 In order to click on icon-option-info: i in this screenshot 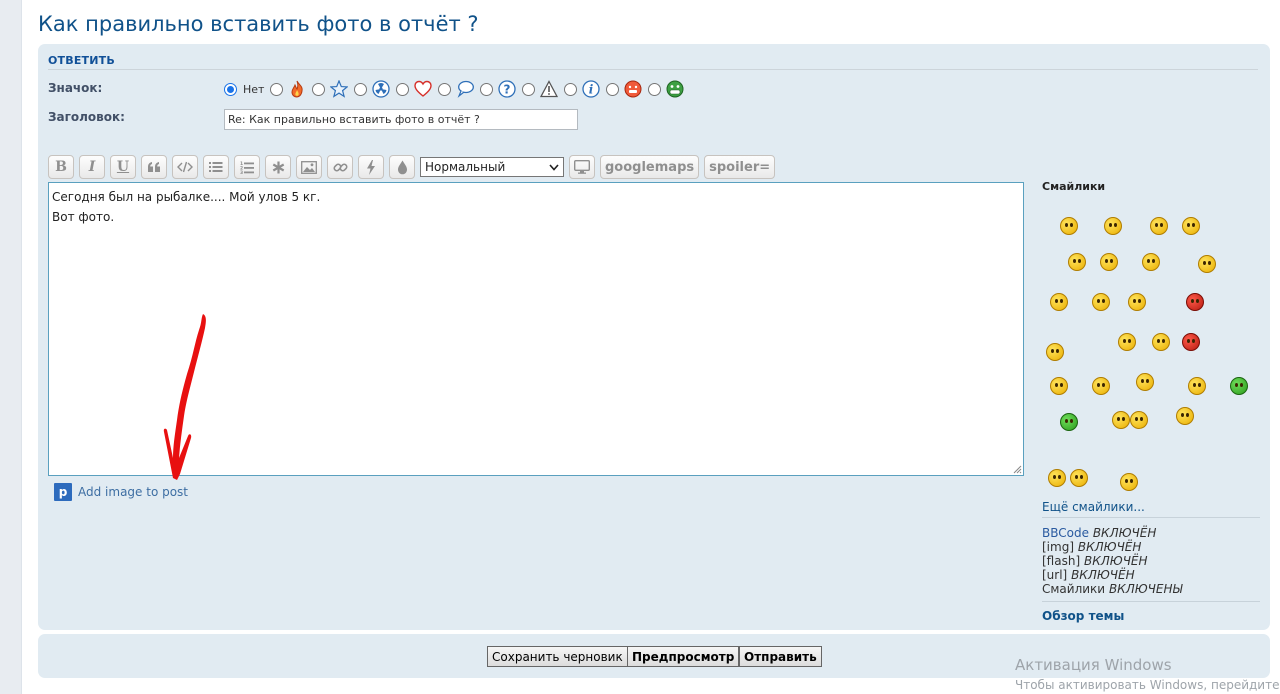, I will do `click(582, 89)`.